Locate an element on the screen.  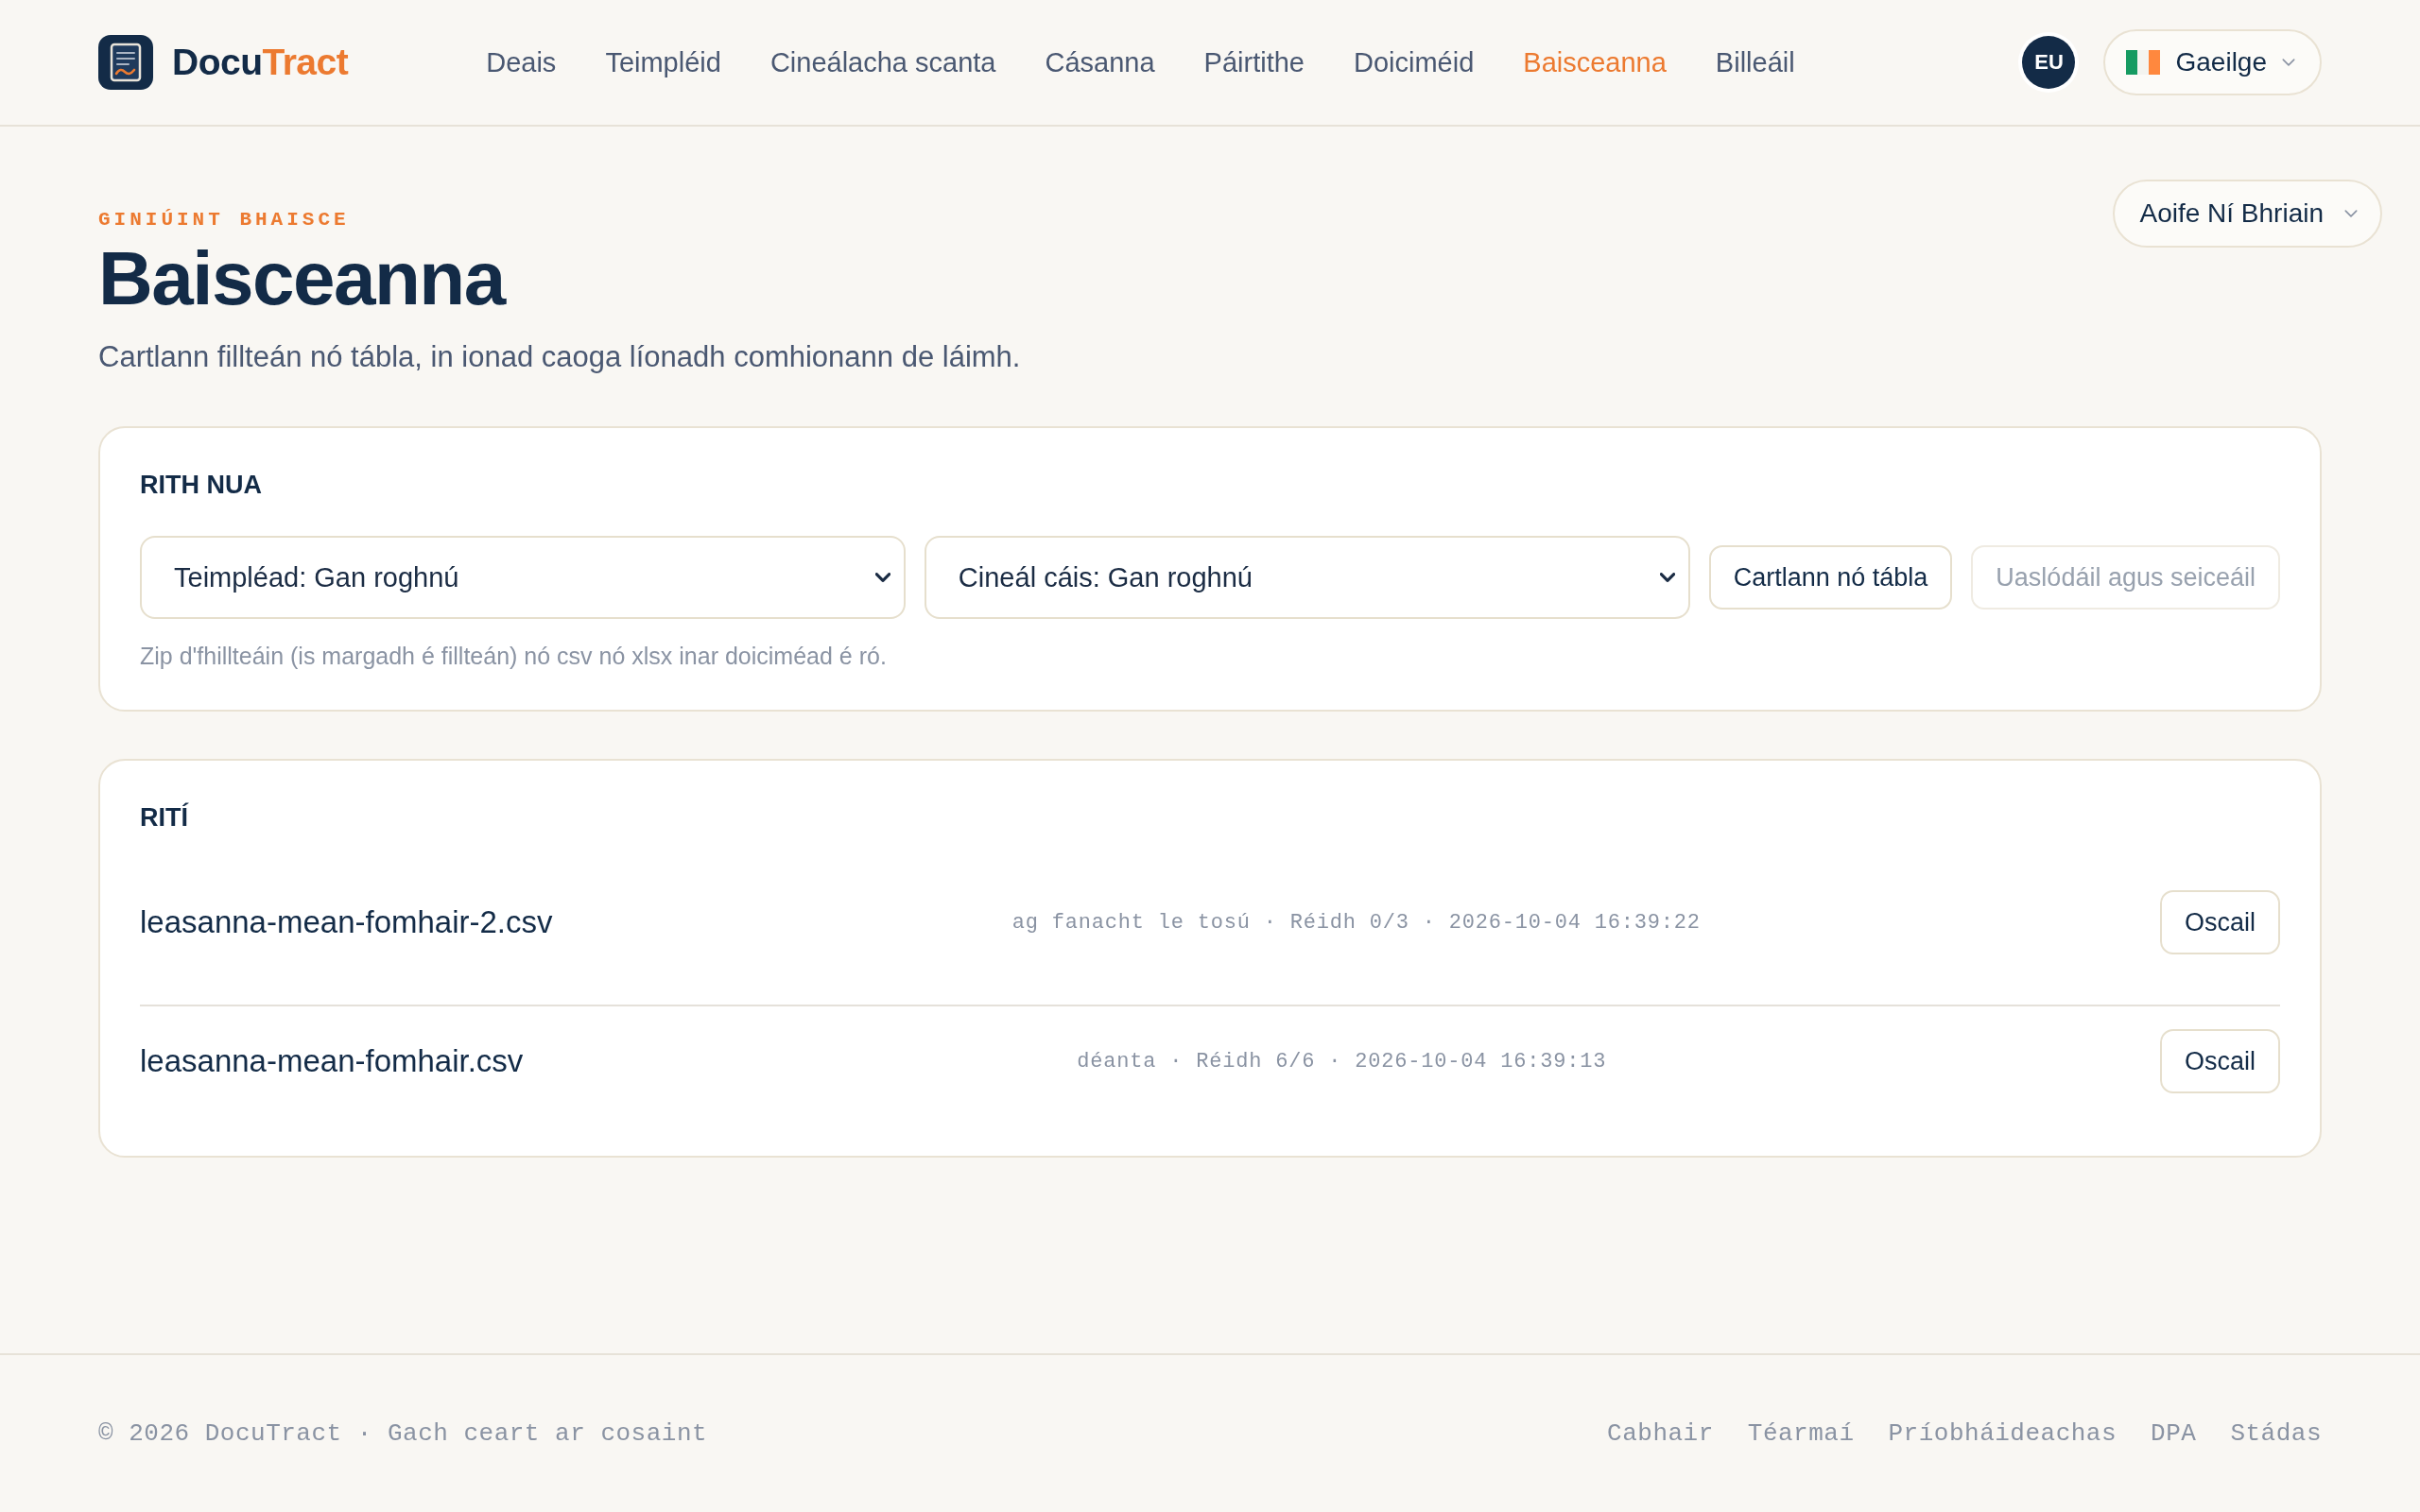
user-menu-button: Aoife Ní Bhriain is located at coordinates (2247, 214).